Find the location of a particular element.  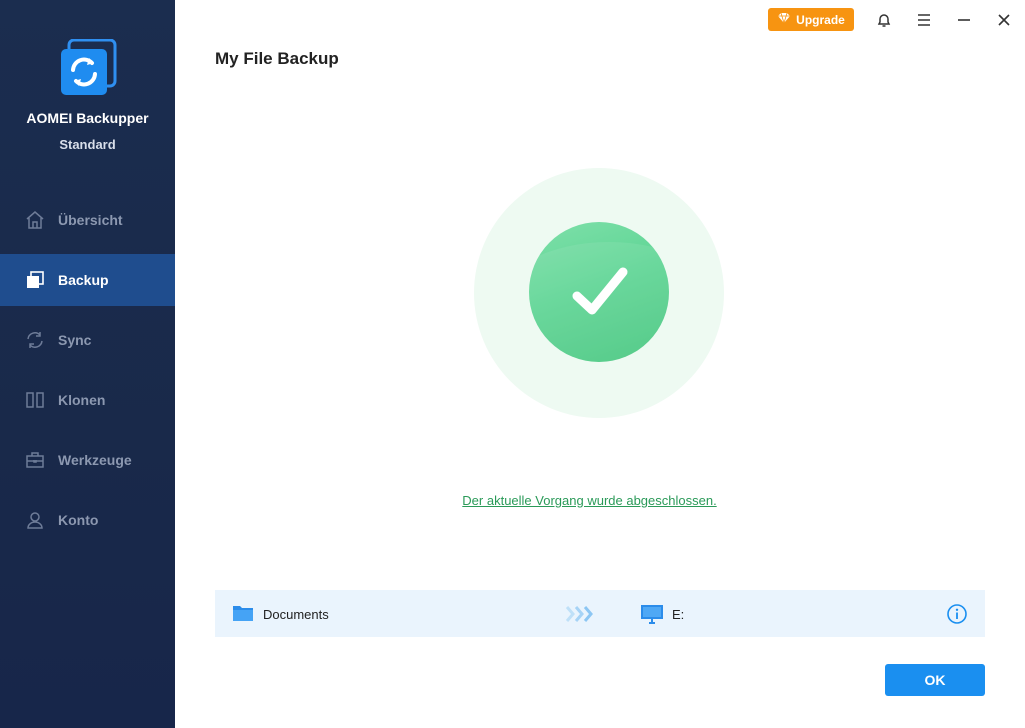

sidebar-item-label: Klonen is located at coordinates (82, 400).